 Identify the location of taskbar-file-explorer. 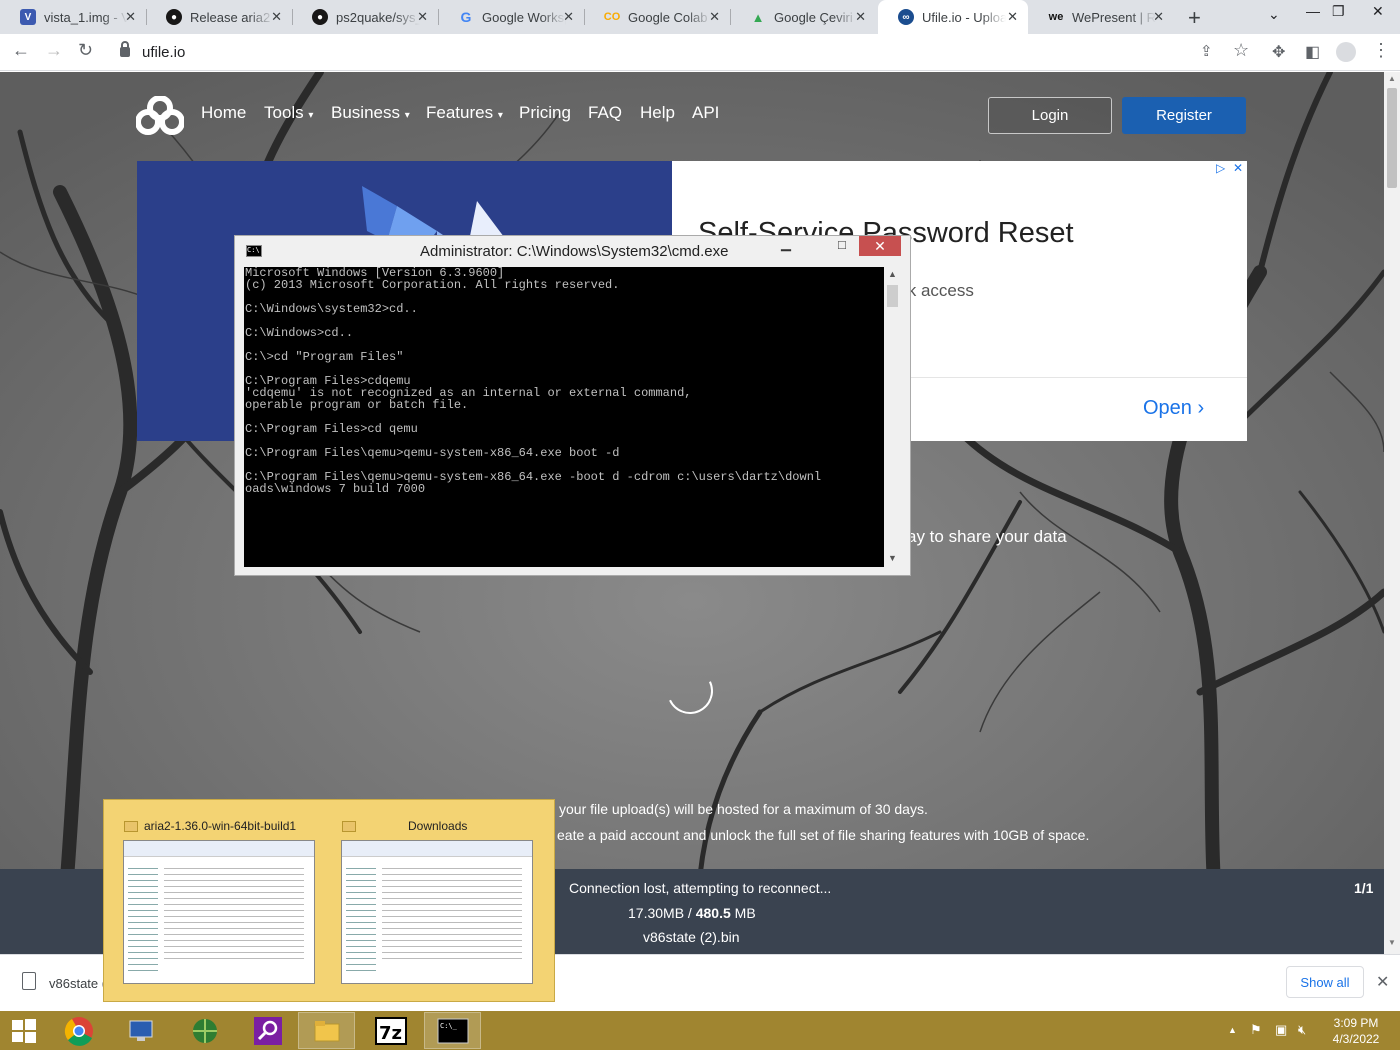
(326, 1030).